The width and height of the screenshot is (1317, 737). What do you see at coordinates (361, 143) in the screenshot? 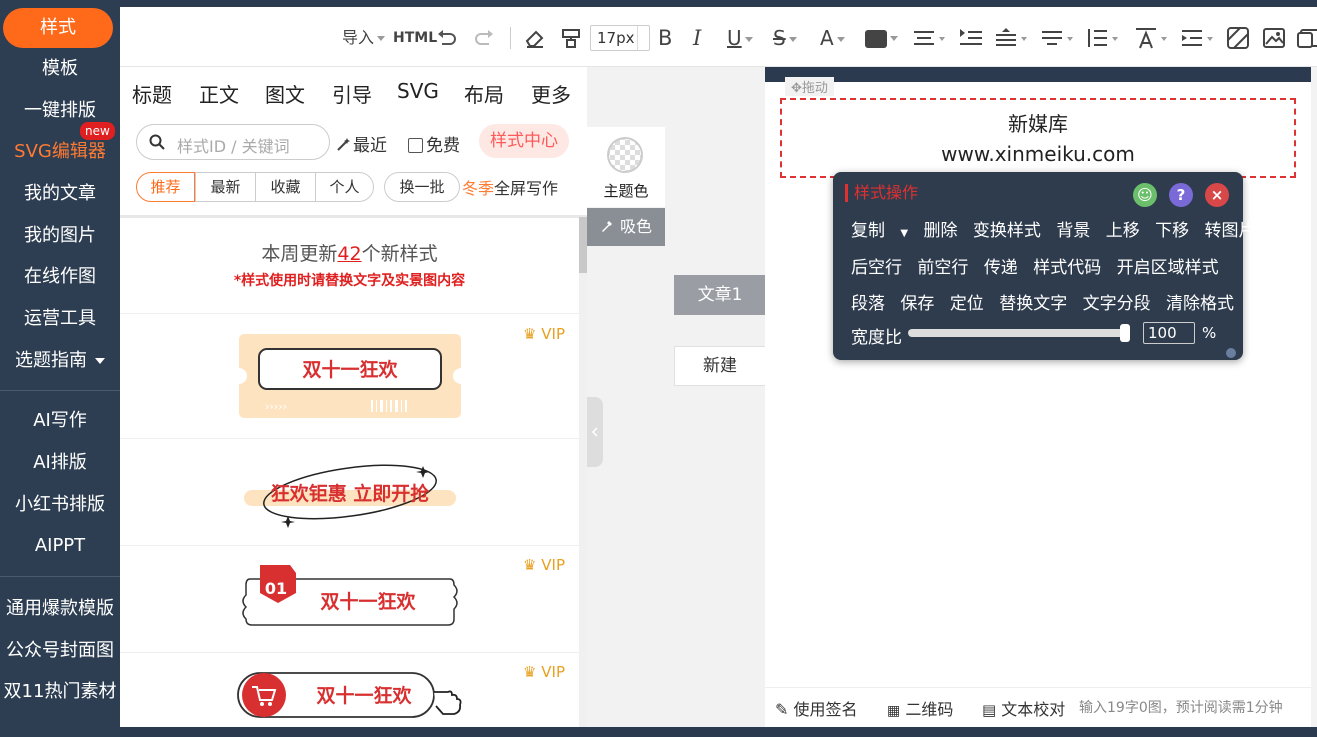
I see `recent-button: 最近` at bounding box center [361, 143].